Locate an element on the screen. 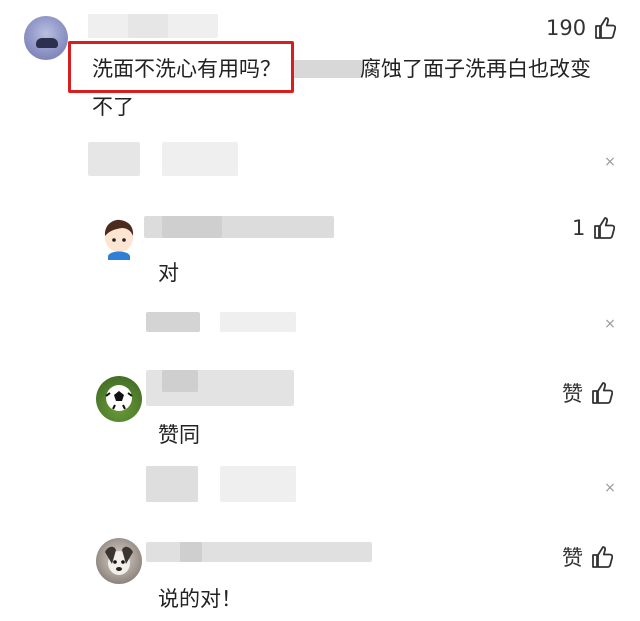 The image size is (640, 621). like-control: 1 is located at coordinates (594, 228).